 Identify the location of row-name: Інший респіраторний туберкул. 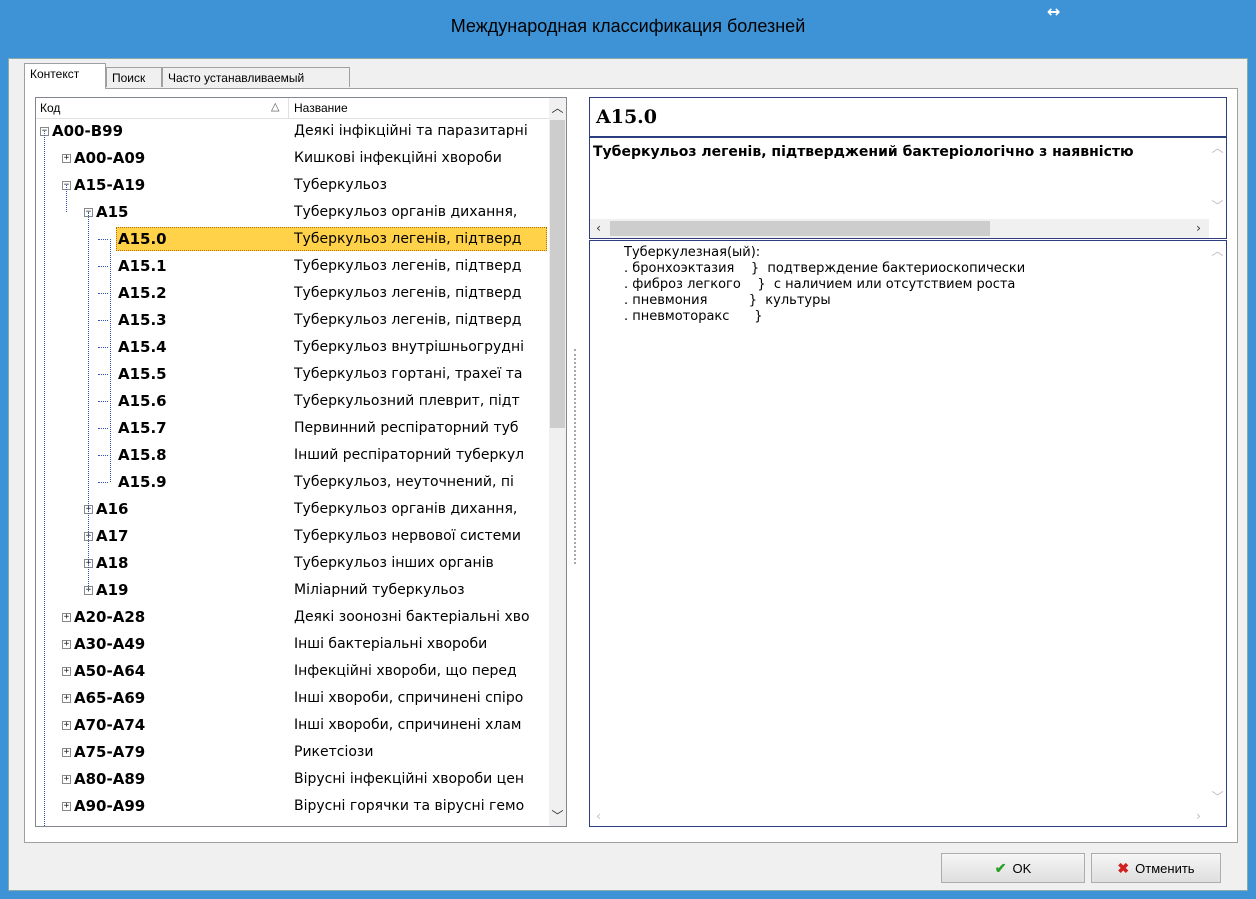
(409, 455).